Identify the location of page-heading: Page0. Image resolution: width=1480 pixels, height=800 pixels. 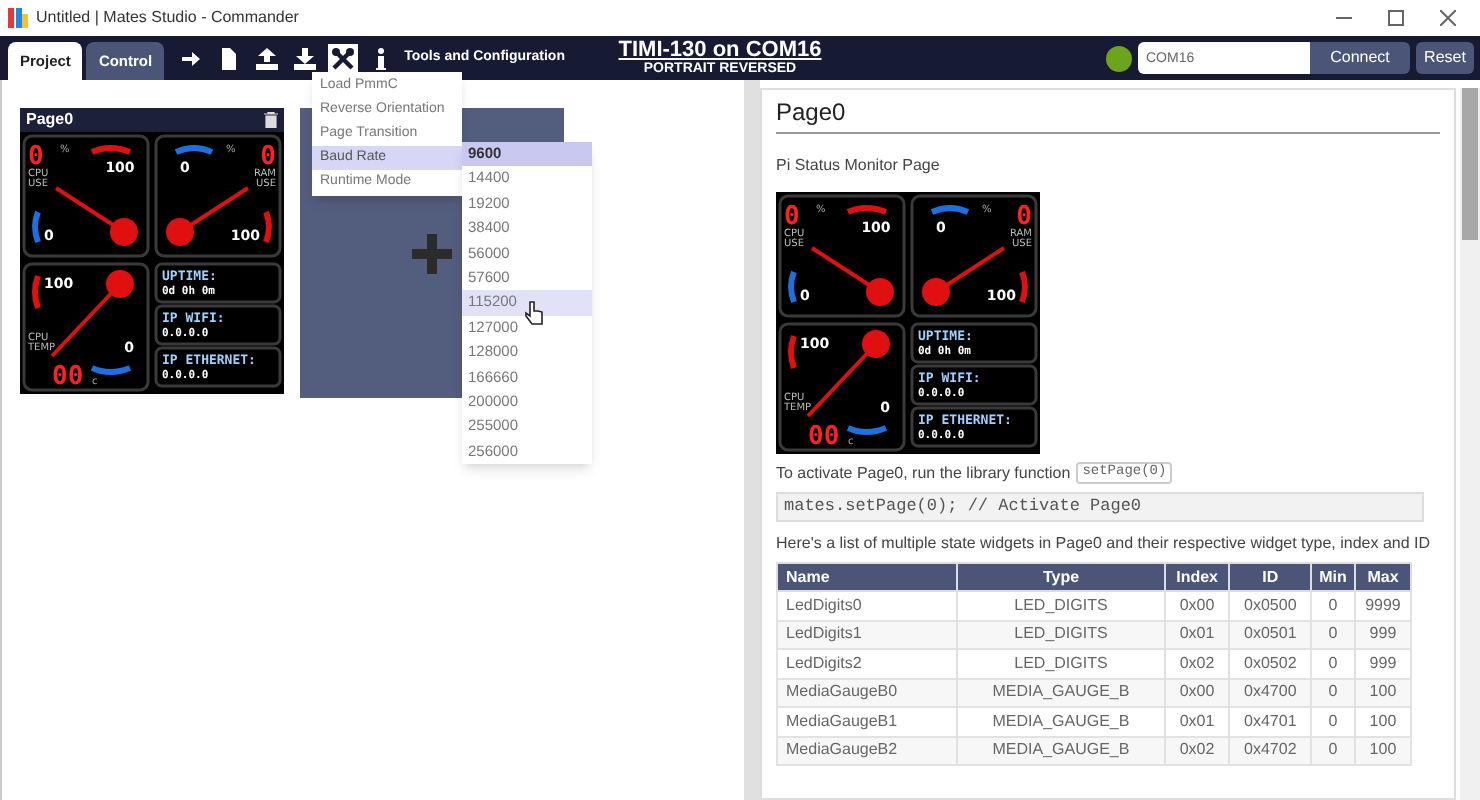
(1108, 116).